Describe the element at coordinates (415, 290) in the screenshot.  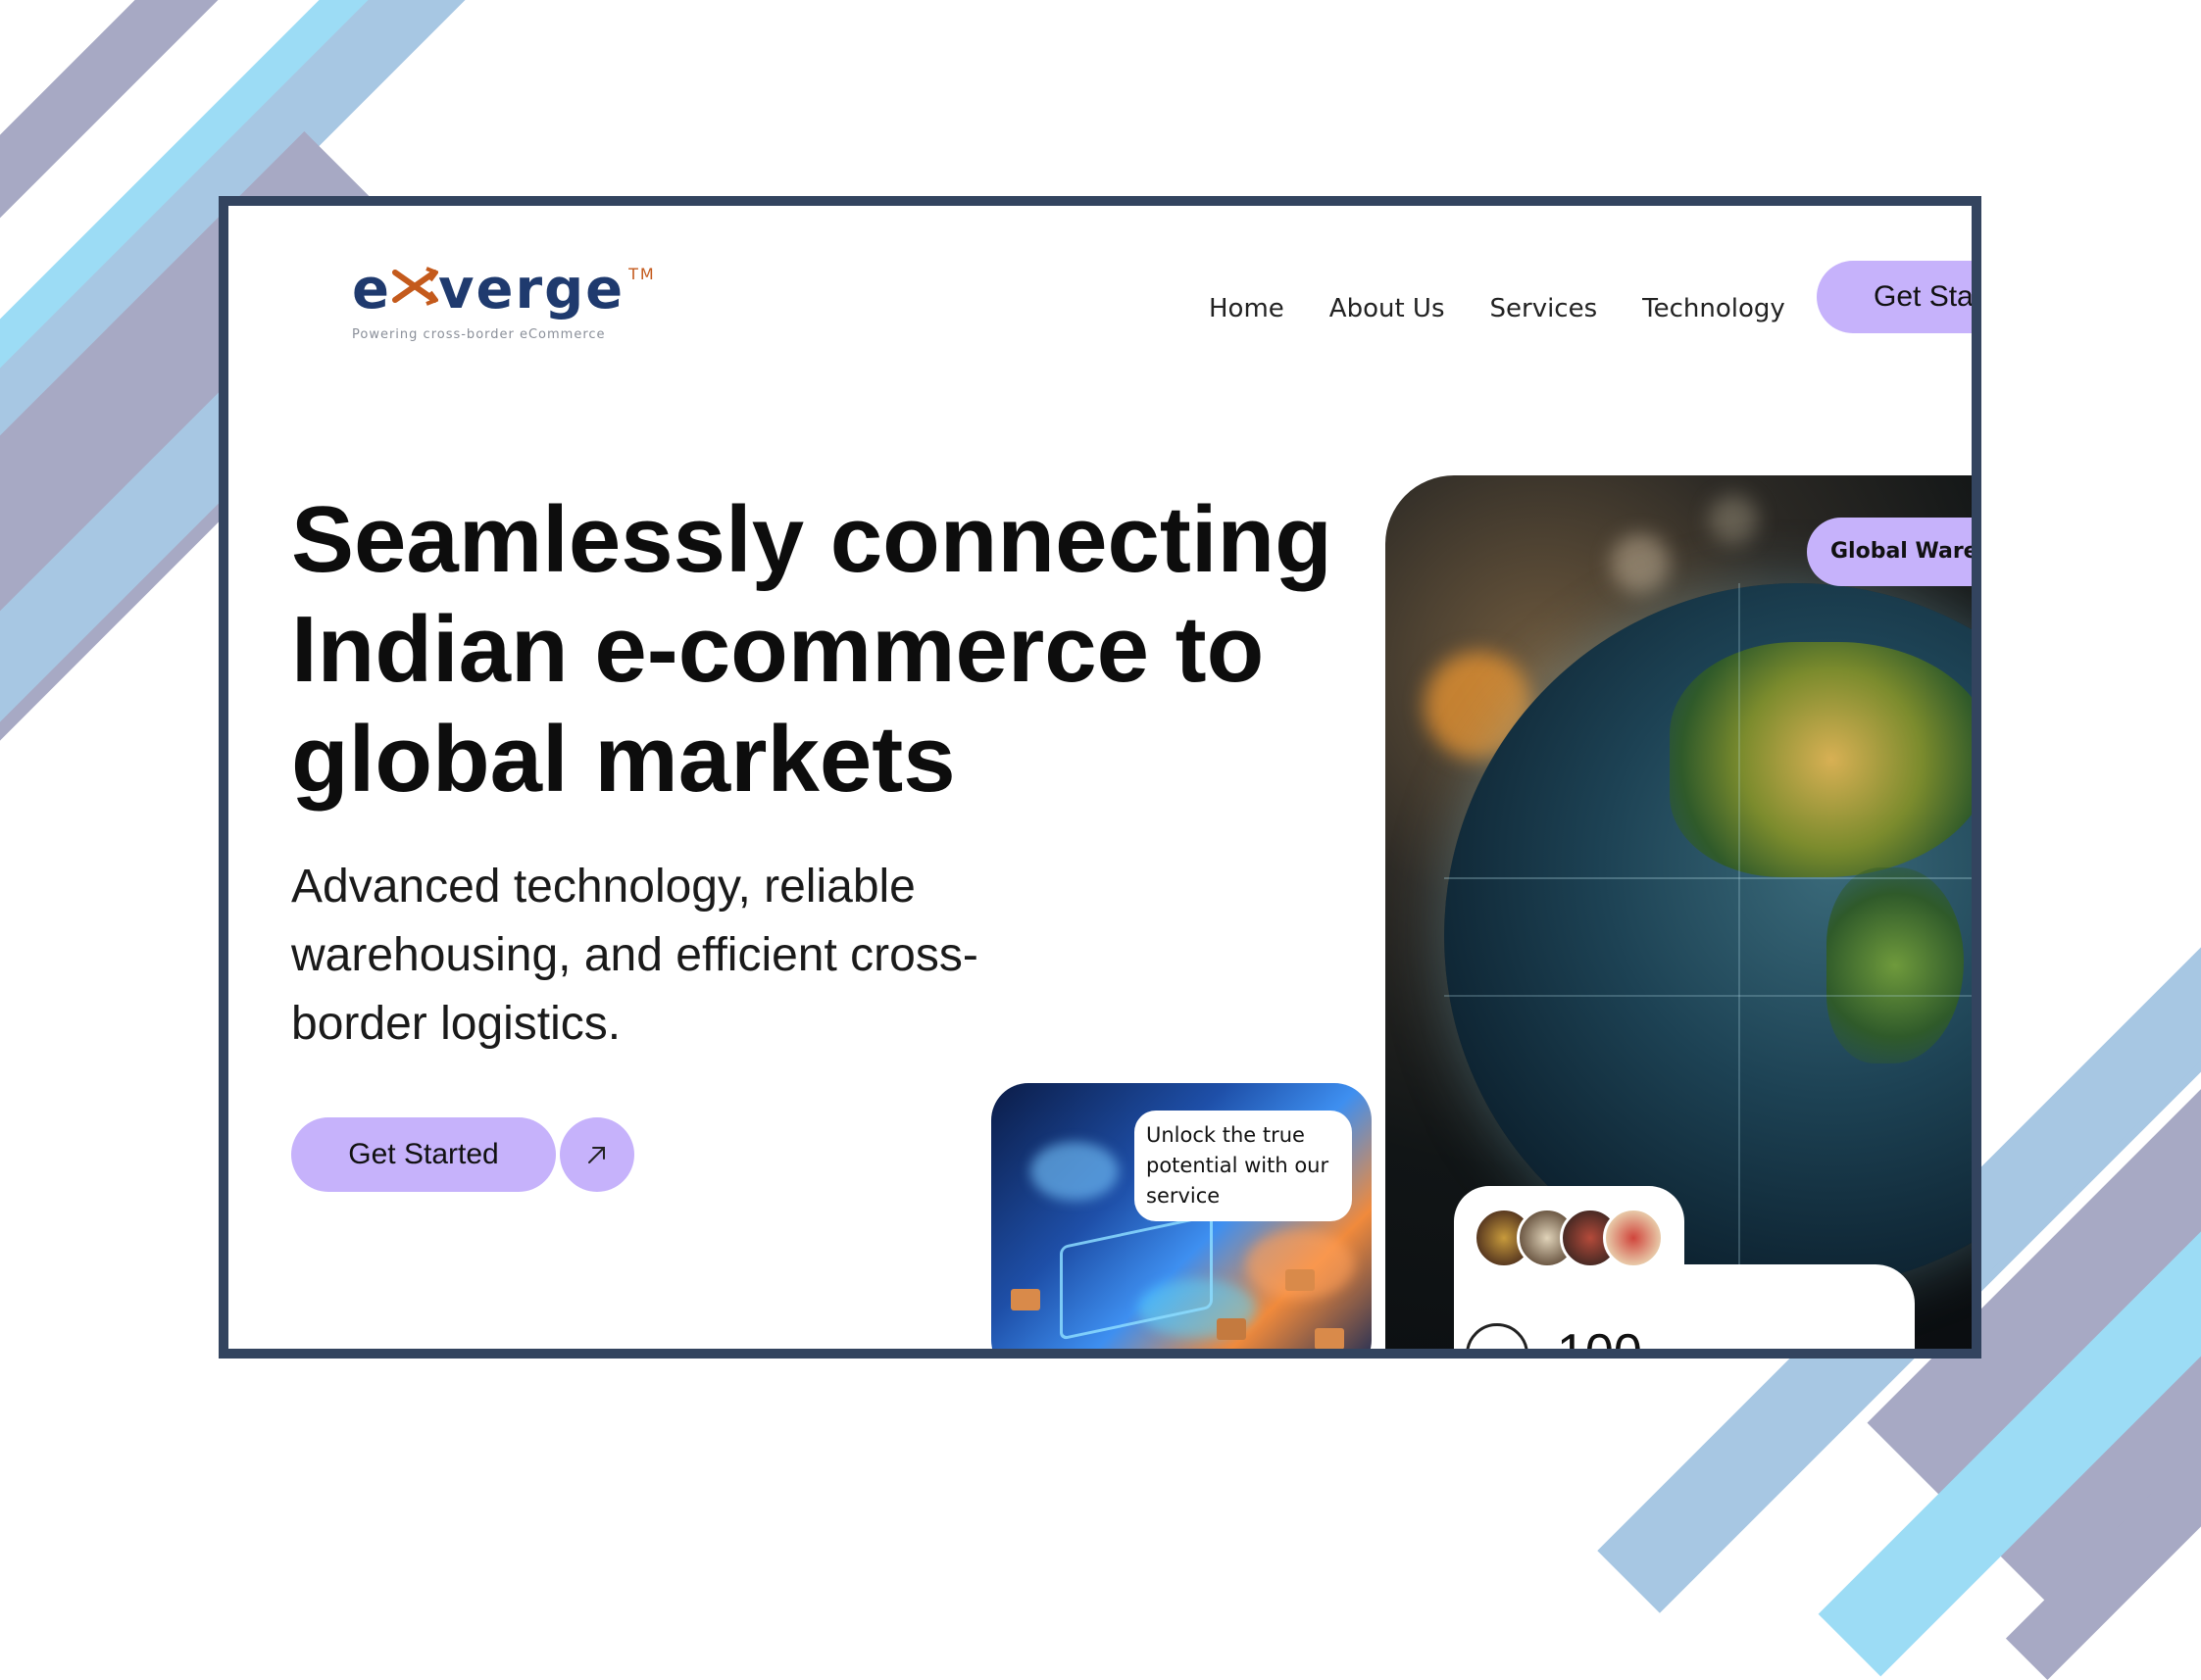
I see `logo-crossed-arrows-icon` at that location.